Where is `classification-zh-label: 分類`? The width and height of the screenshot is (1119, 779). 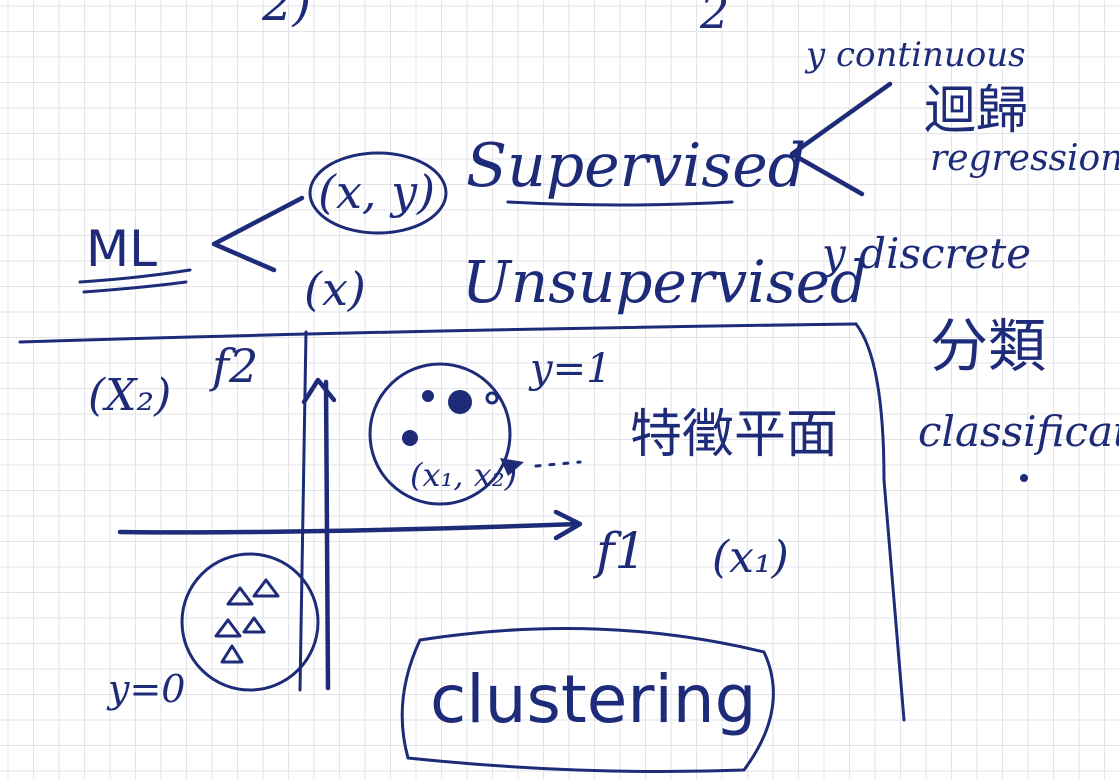
classification-zh-label: 分類 is located at coordinates (988, 346).